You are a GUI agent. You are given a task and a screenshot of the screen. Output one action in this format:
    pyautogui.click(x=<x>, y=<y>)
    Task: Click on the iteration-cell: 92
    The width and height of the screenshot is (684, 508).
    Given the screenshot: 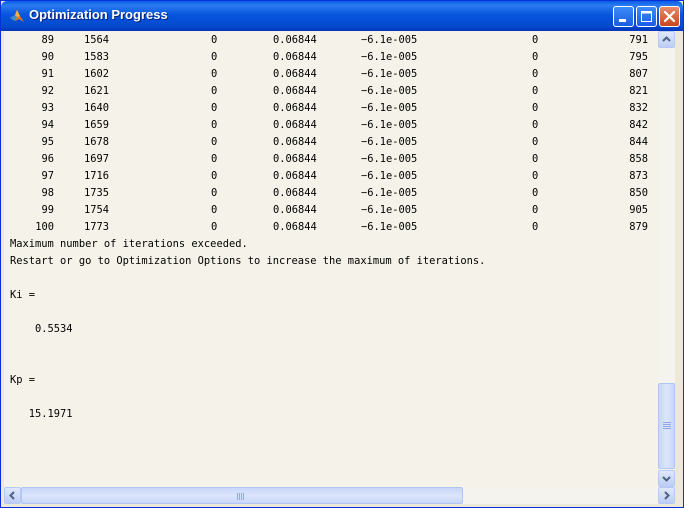 What is the action you would take?
    pyautogui.click(x=47, y=91)
    